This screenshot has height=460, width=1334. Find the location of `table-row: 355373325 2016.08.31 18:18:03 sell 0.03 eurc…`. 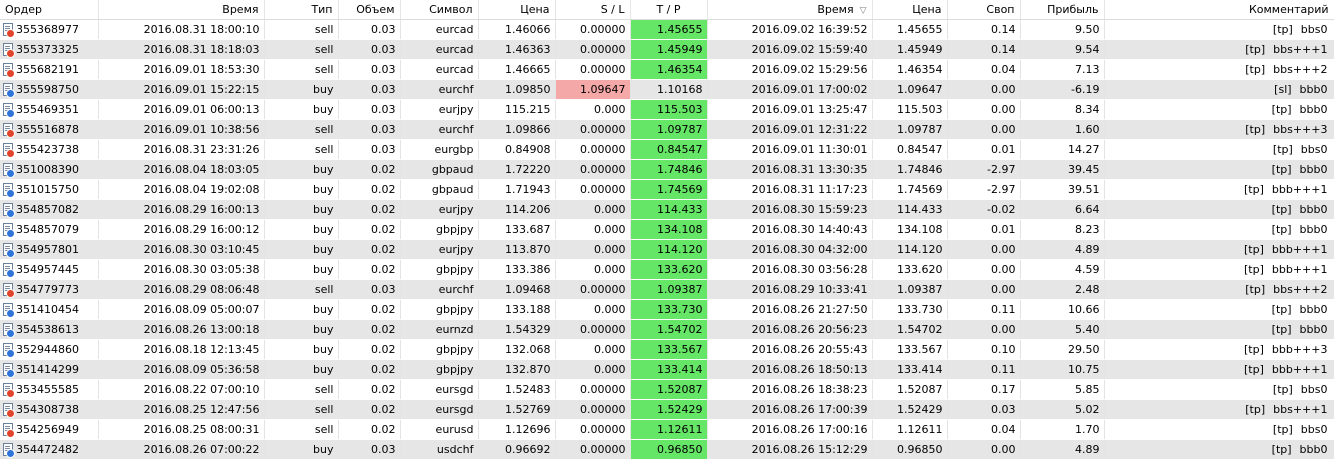

table-row: 355373325 2016.08.31 18:18:03 sell 0.03 eurc… is located at coordinates (667, 49).